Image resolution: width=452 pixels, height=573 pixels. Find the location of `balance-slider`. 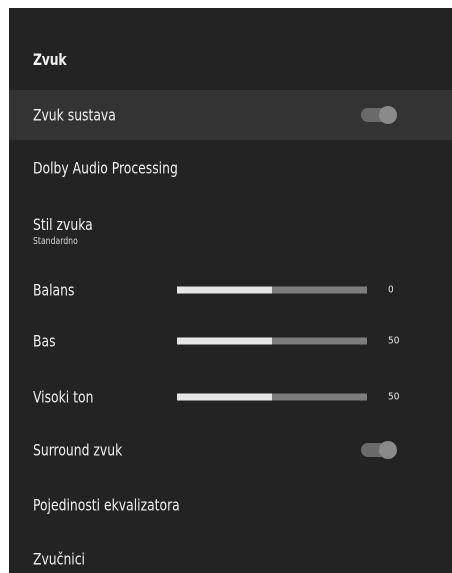

balance-slider is located at coordinates (272, 290).